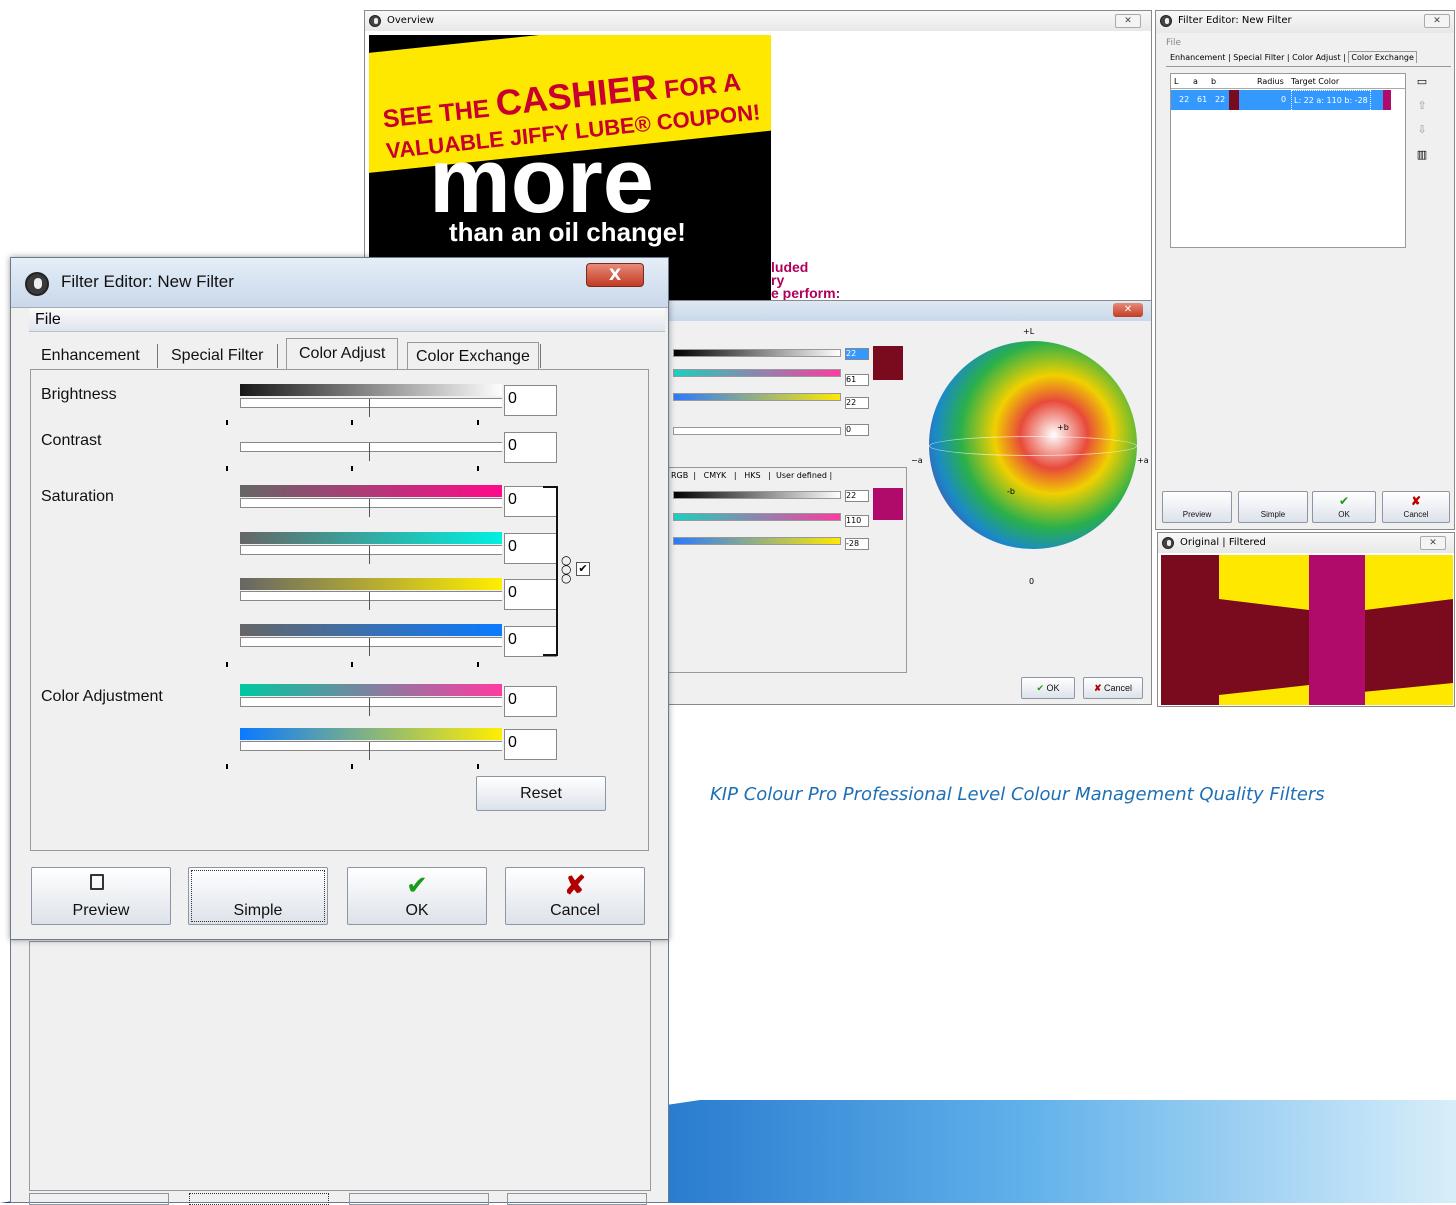 This screenshot has height=1205, width=1456. What do you see at coordinates (679, 475) in the screenshot?
I see `tab-rgb: RGB` at bounding box center [679, 475].